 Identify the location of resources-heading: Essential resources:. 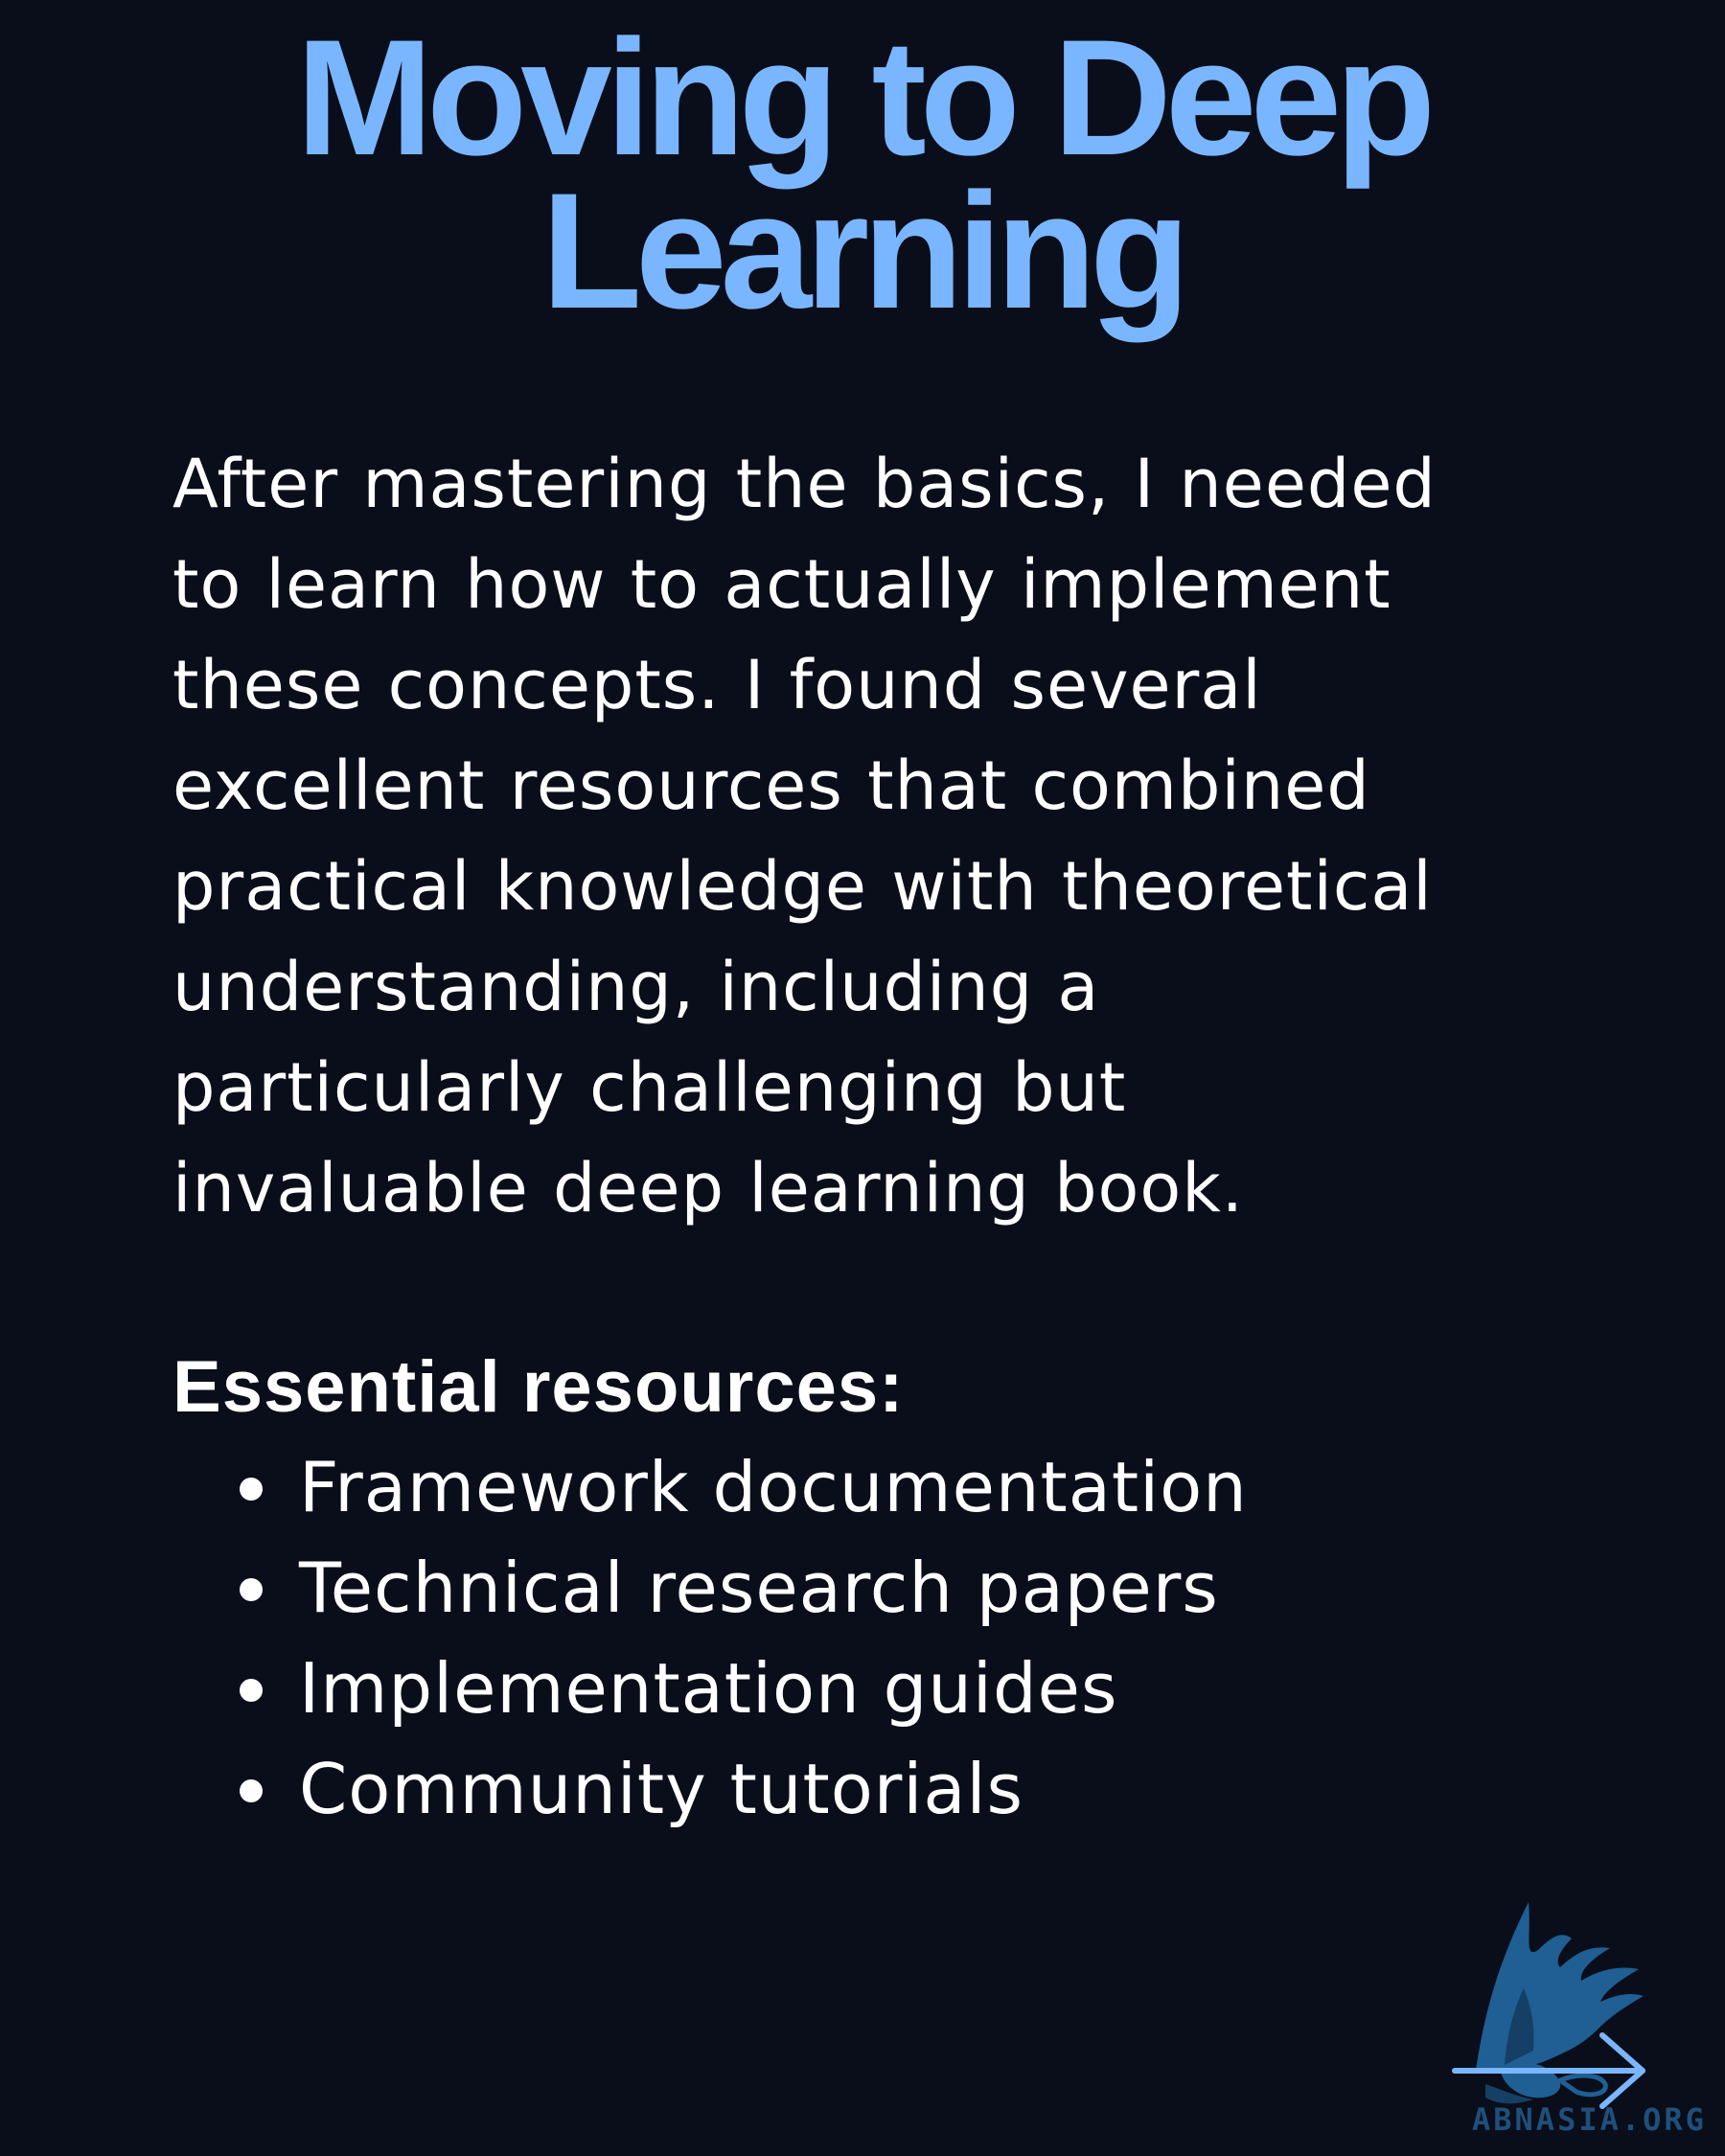
(538, 1387).